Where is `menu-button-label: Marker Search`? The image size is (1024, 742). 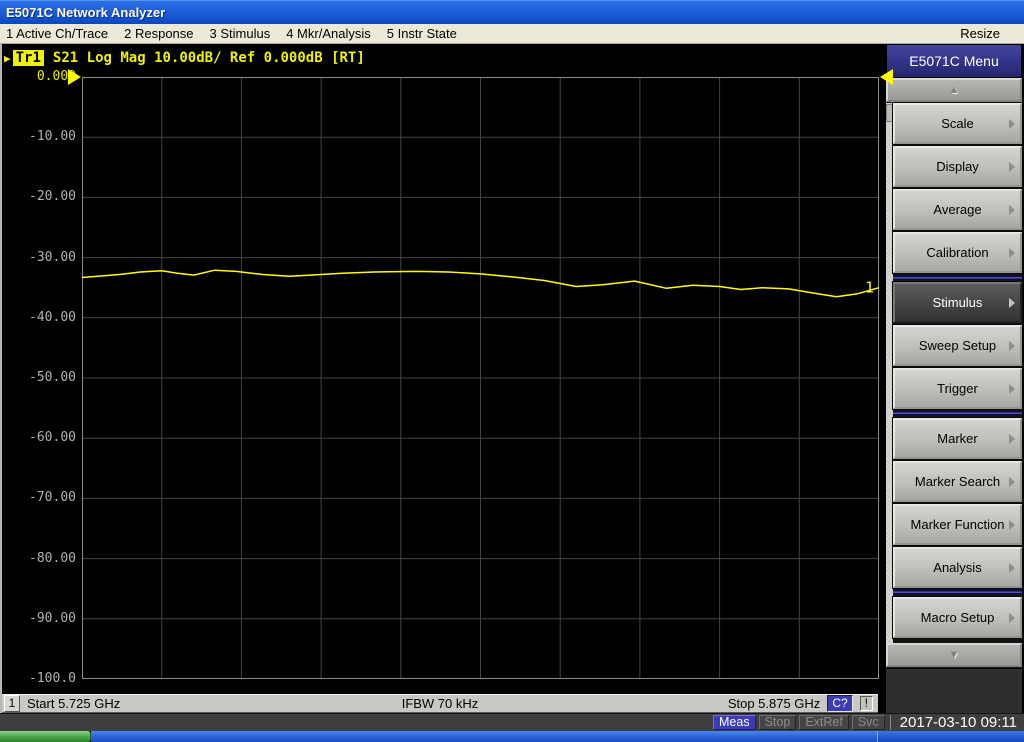 menu-button-label: Marker Search is located at coordinates (957, 481).